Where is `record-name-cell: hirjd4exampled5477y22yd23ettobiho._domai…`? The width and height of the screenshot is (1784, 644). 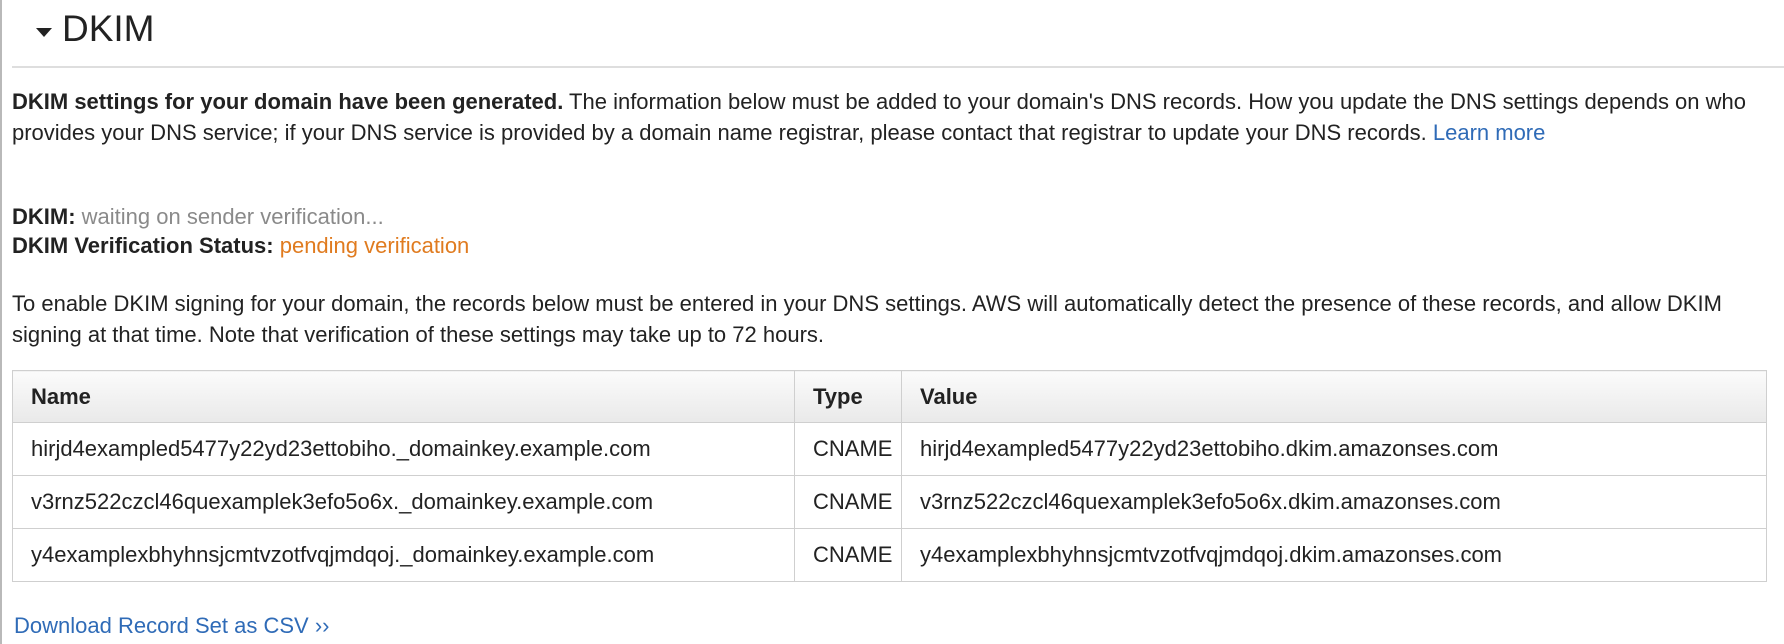
record-name-cell: hirjd4exampled5477y22yd23ettobiho._domai… is located at coordinates (403, 449).